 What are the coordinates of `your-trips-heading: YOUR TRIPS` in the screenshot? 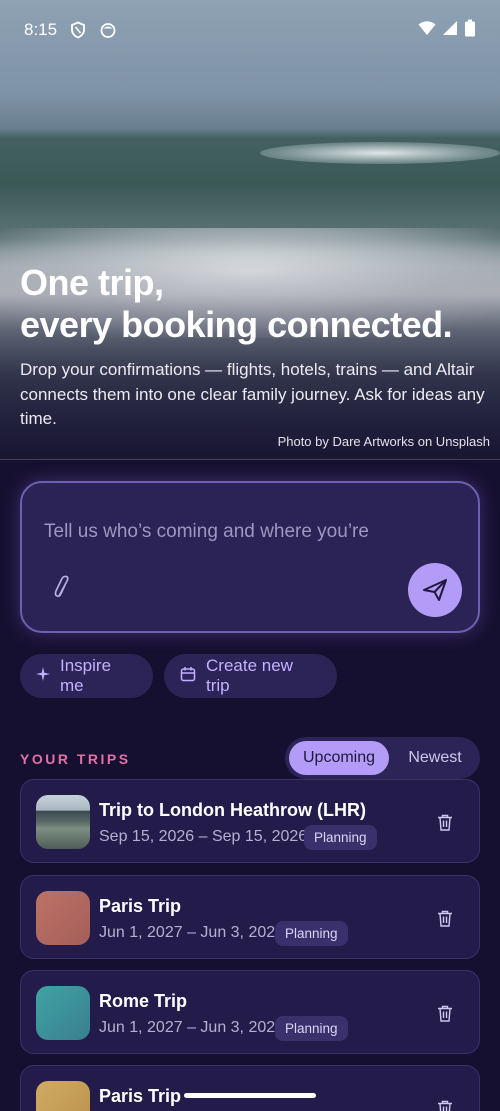 It's located at (75, 759).